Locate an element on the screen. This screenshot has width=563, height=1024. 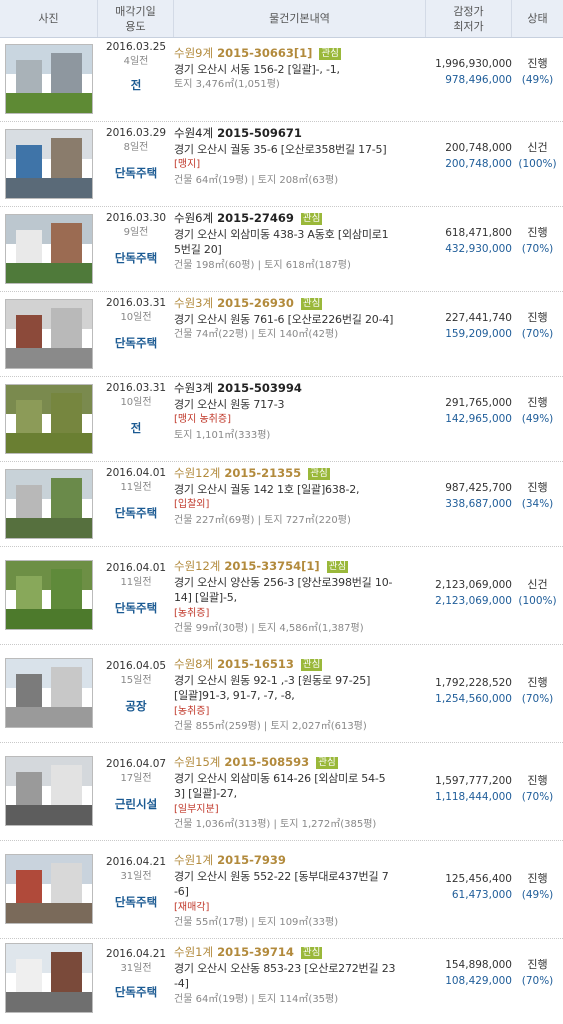
case-number: 2015-7939 is located at coordinates (251, 860).